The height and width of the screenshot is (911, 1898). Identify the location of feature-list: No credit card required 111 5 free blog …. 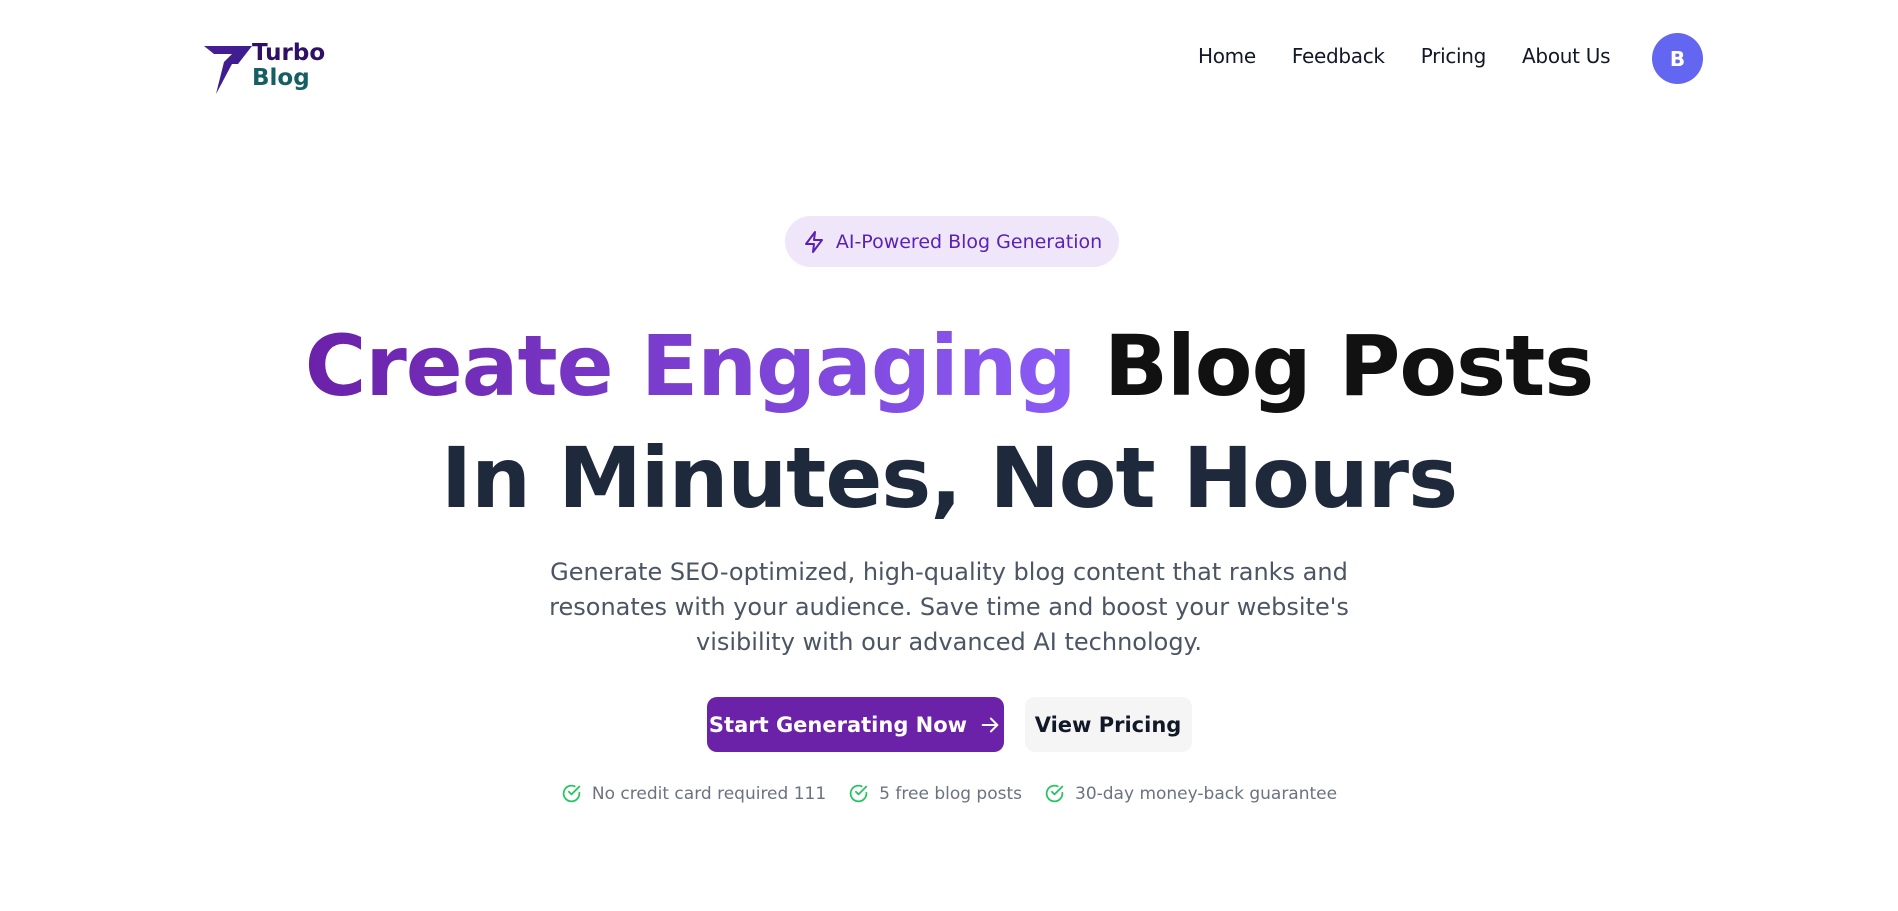
(949, 793).